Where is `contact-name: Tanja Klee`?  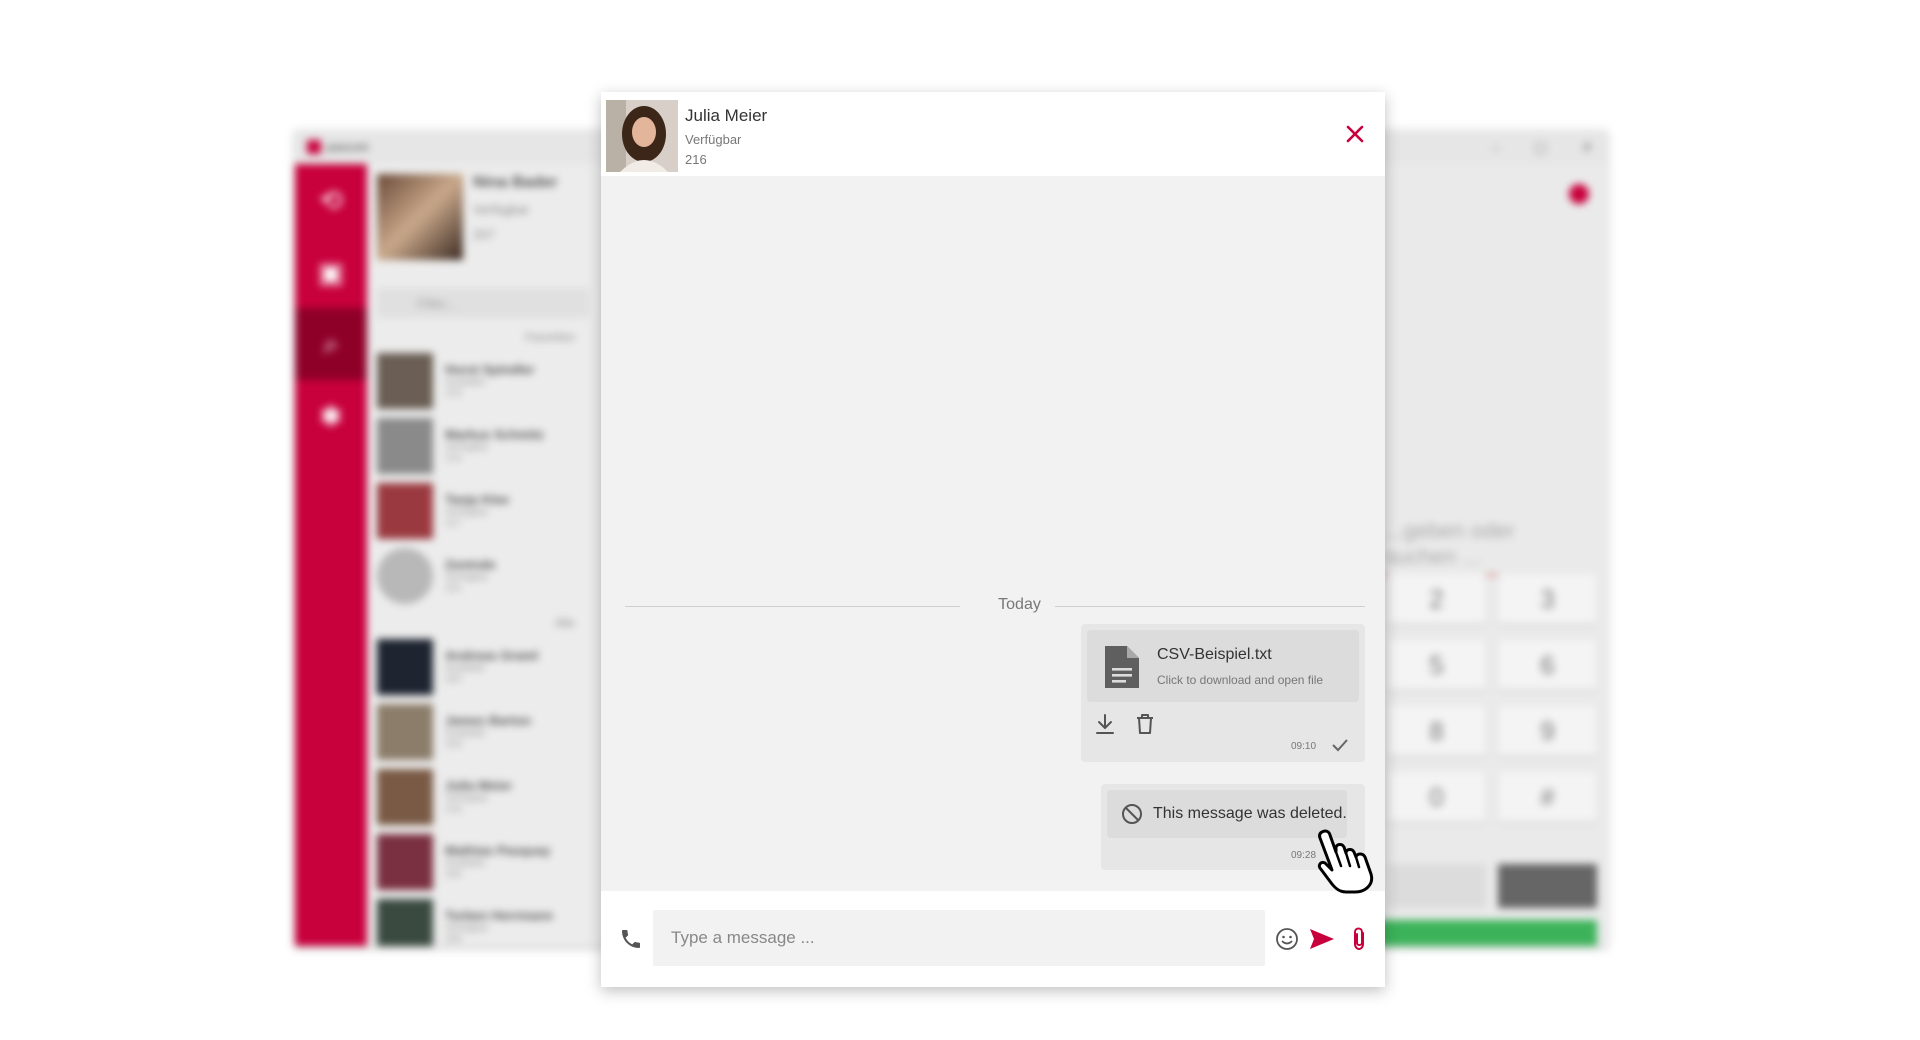
contact-name: Tanja Klee is located at coordinates (477, 499).